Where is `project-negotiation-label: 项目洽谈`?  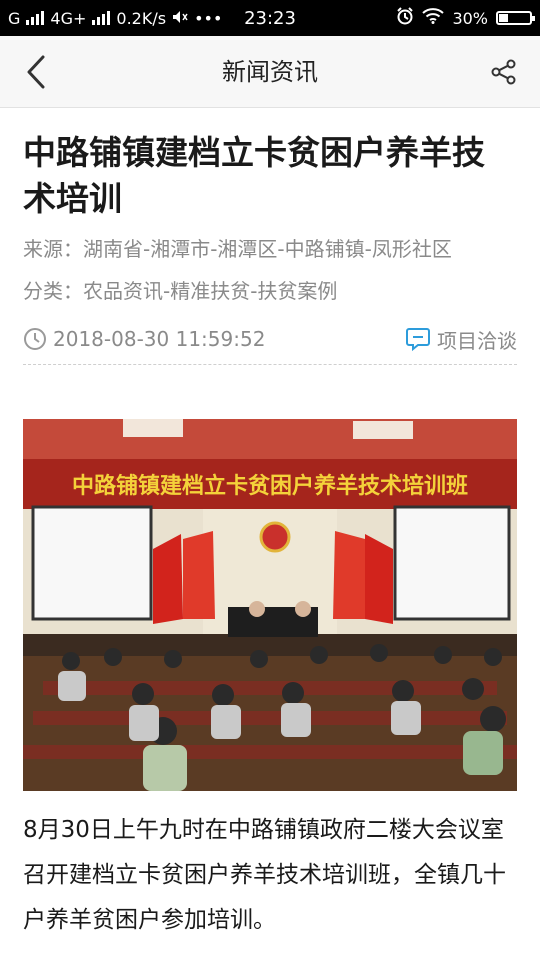 project-negotiation-label: 项目洽谈 is located at coordinates (477, 340).